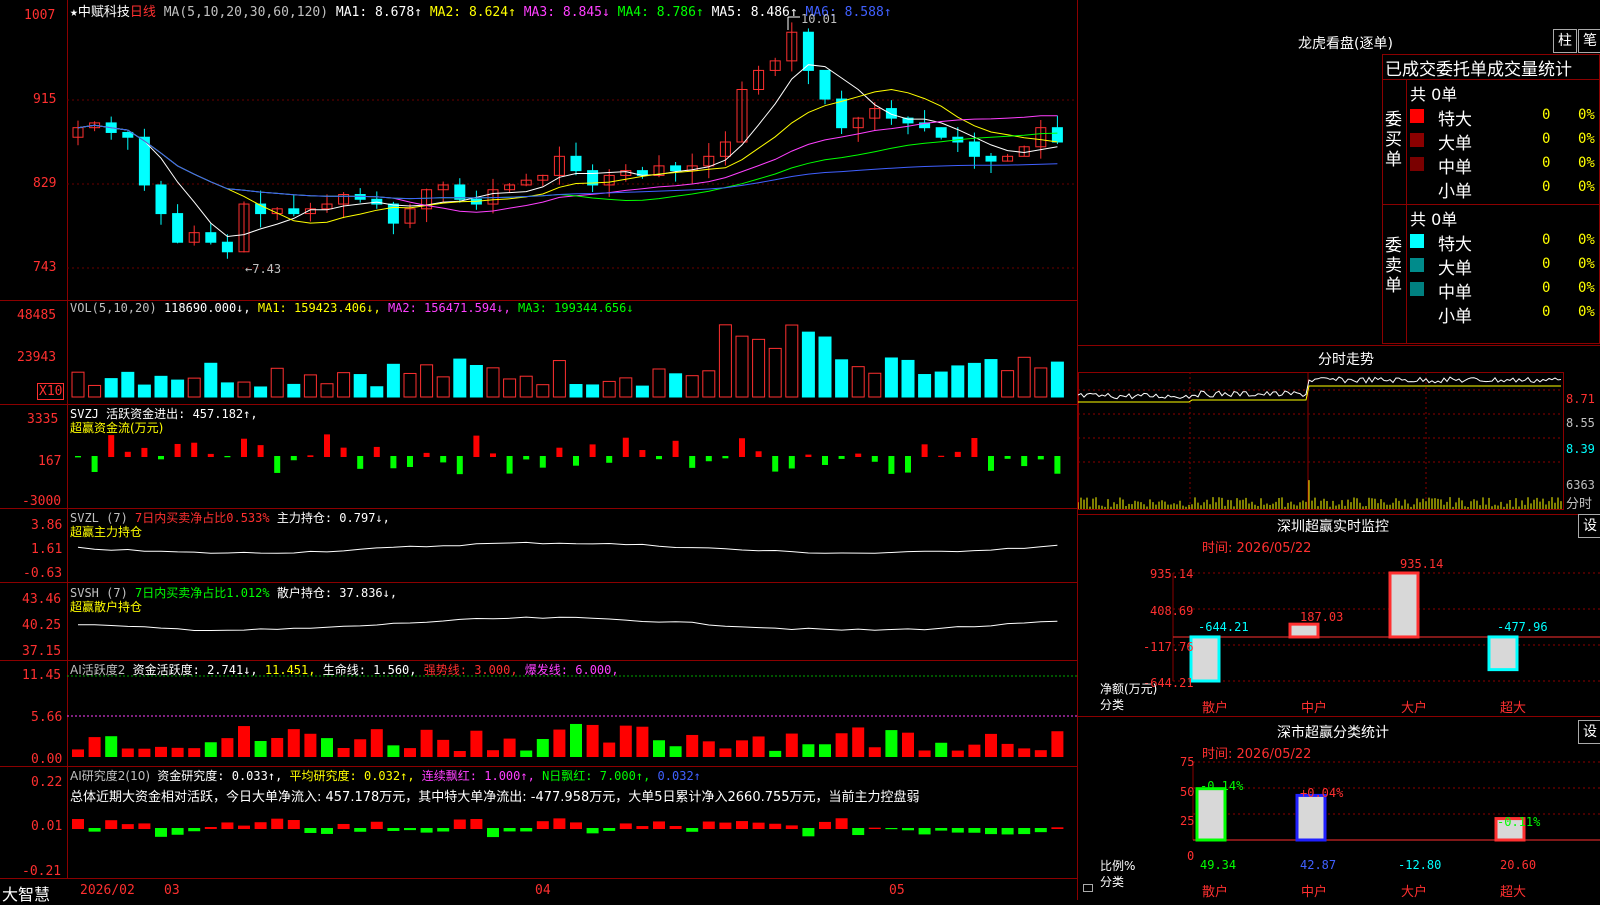 The image size is (1600, 905). I want to click on intraday-chart, so click(1339, 438).